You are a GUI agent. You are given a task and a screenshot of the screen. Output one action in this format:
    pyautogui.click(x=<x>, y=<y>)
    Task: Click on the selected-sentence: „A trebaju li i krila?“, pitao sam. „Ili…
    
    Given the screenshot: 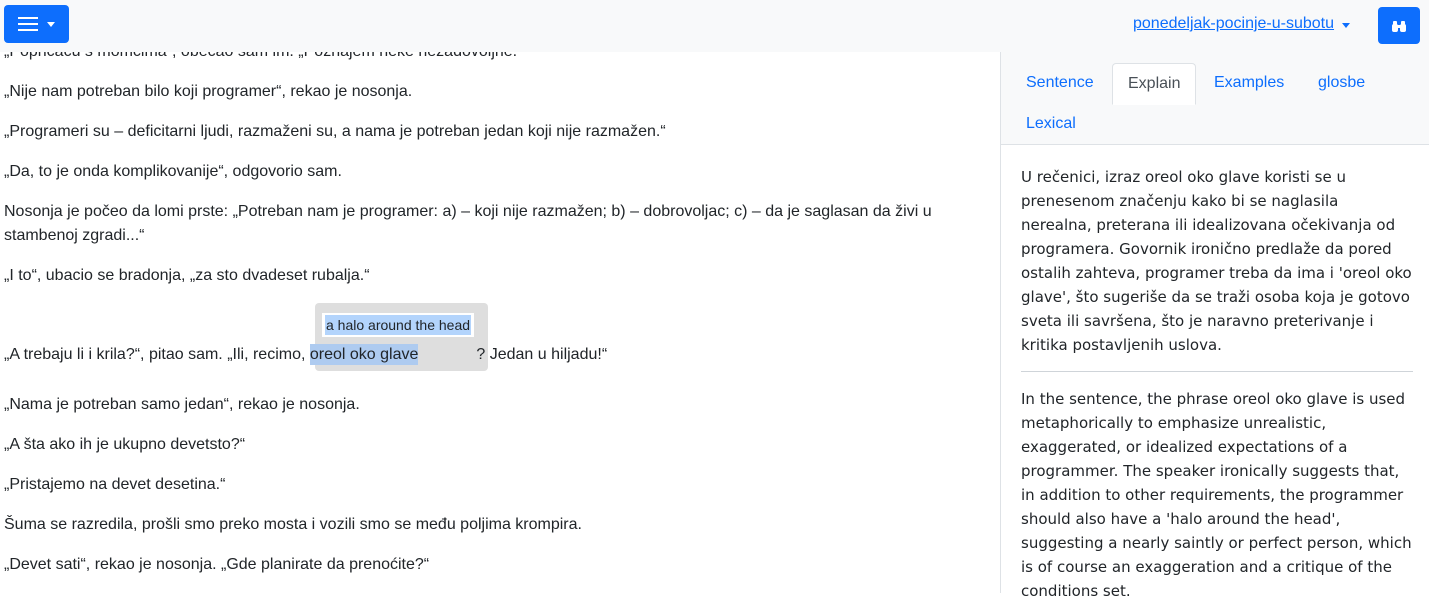 What is the action you would take?
    pyautogui.click(x=484, y=355)
    